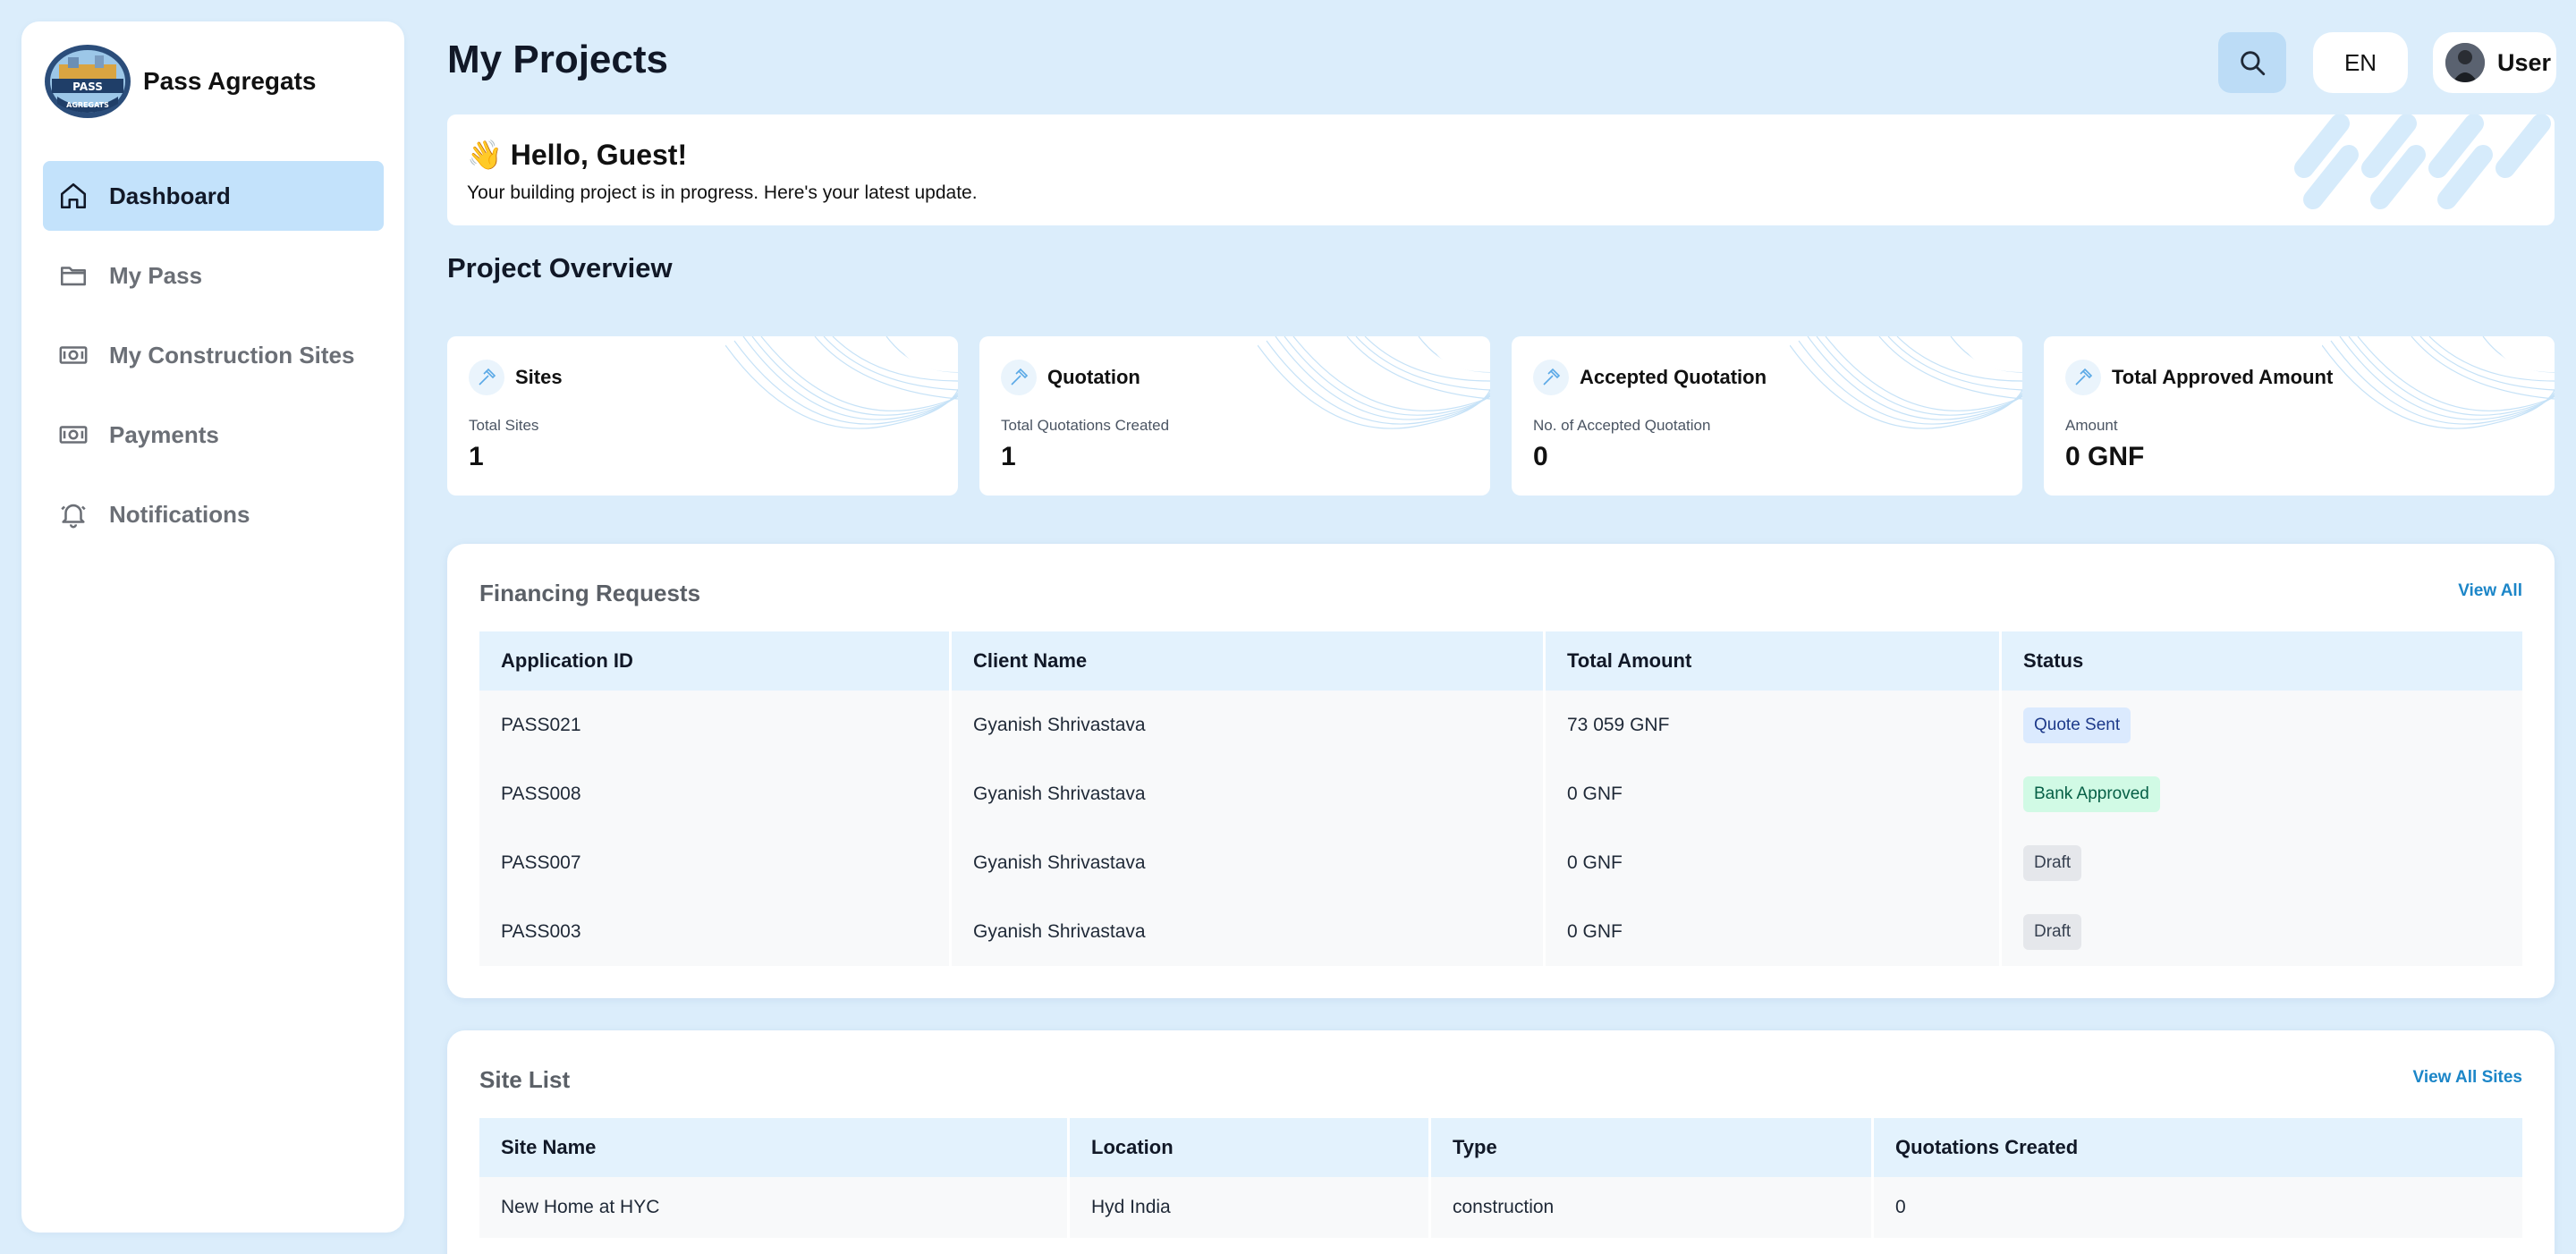 Image resolution: width=2576 pixels, height=1254 pixels. I want to click on bell-icon, so click(73, 514).